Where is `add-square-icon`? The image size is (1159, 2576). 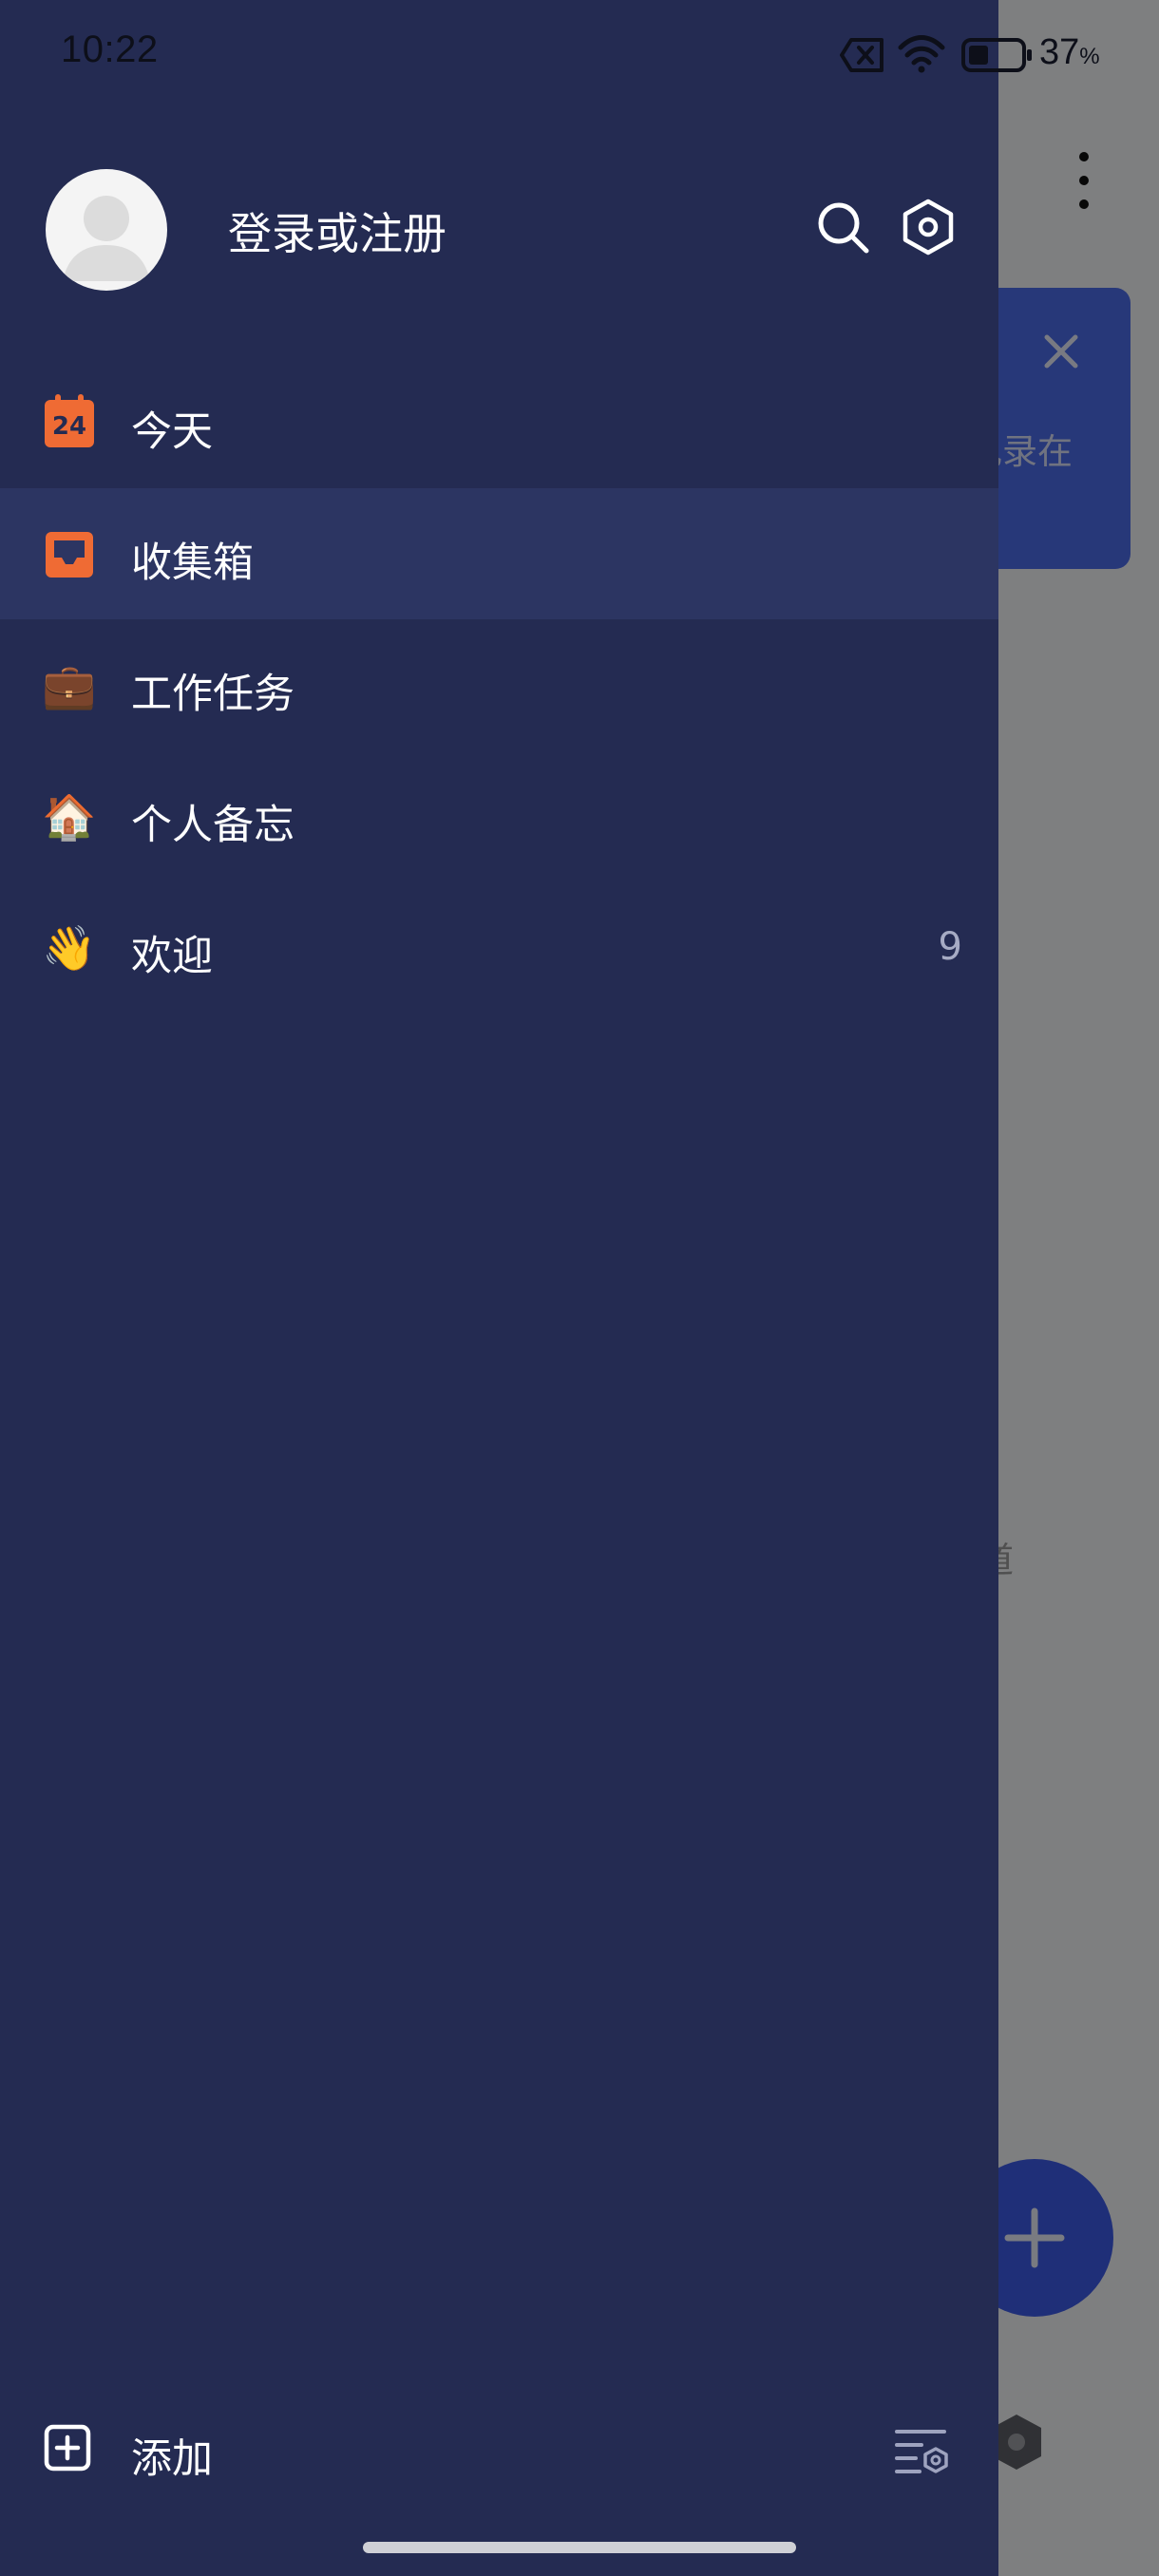
add-square-icon is located at coordinates (67, 2448).